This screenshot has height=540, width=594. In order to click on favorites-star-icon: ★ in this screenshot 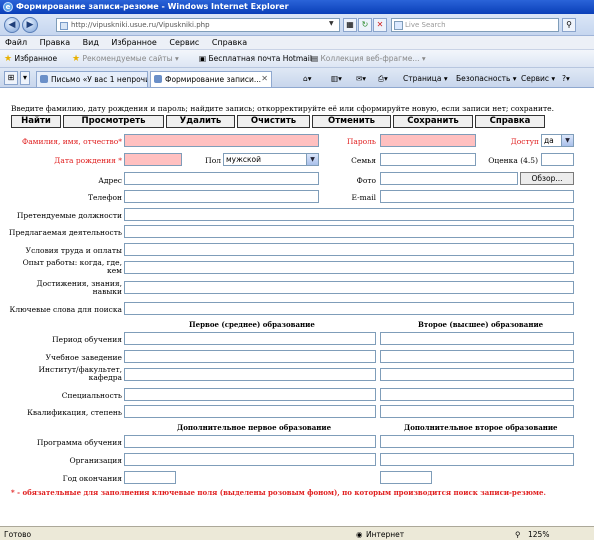, I will do `click(8, 59)`.